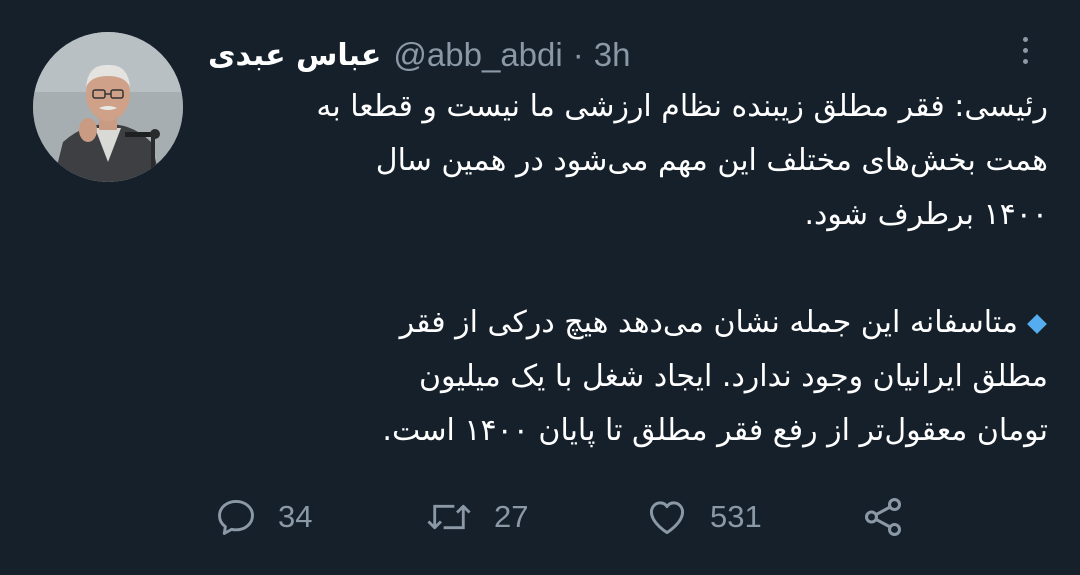  I want to click on like-button: 531, so click(703, 517).